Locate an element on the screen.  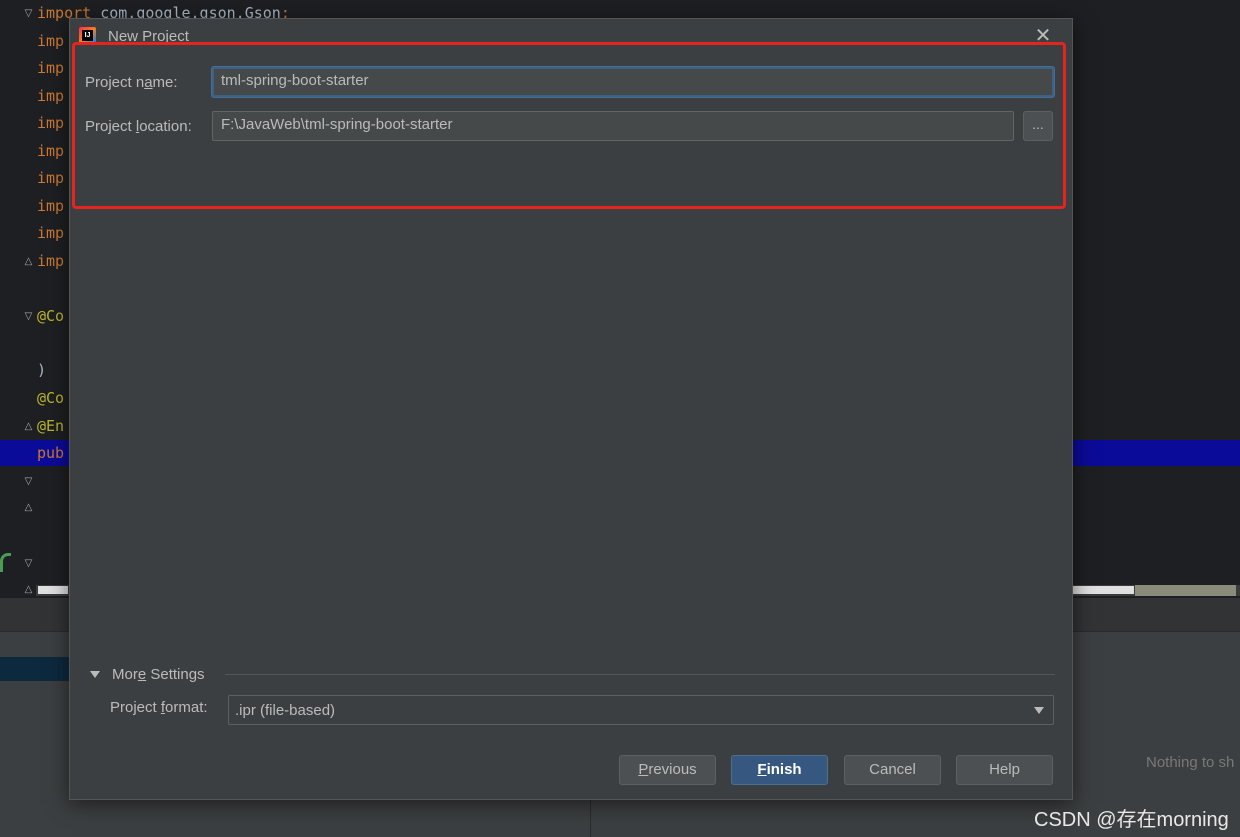
run-gutter-icon is located at coordinates (5, 562).